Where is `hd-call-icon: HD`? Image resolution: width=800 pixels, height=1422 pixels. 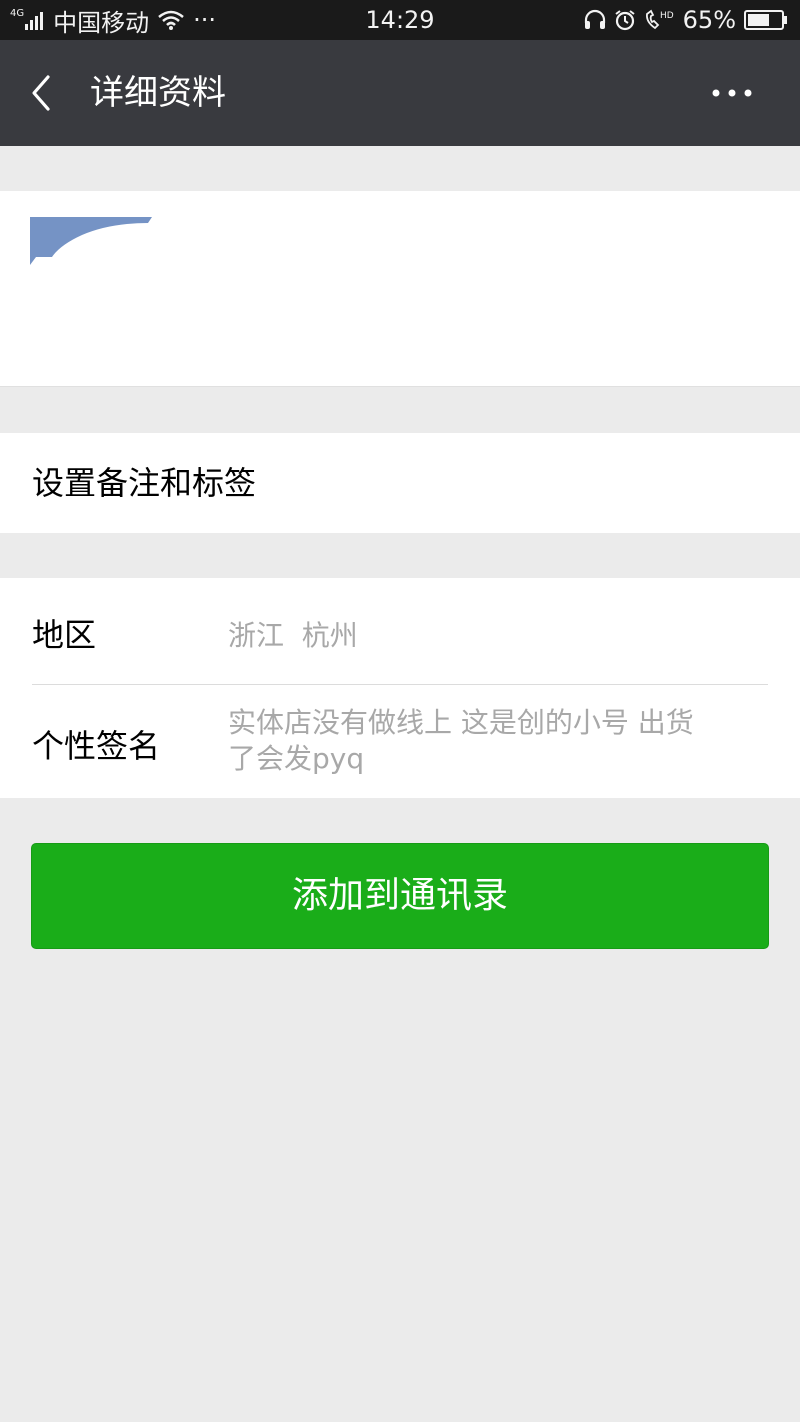
hd-call-icon: HD is located at coordinates (659, 19).